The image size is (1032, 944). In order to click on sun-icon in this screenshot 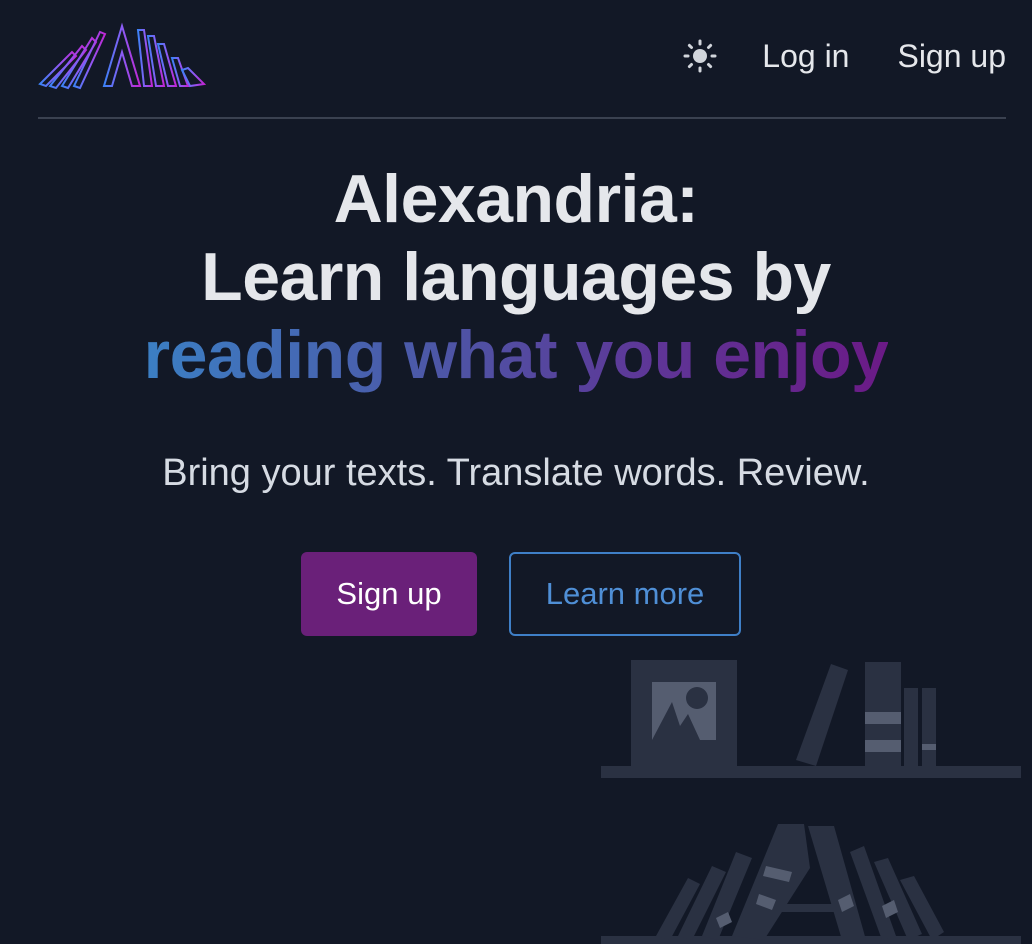, I will do `click(700, 56)`.